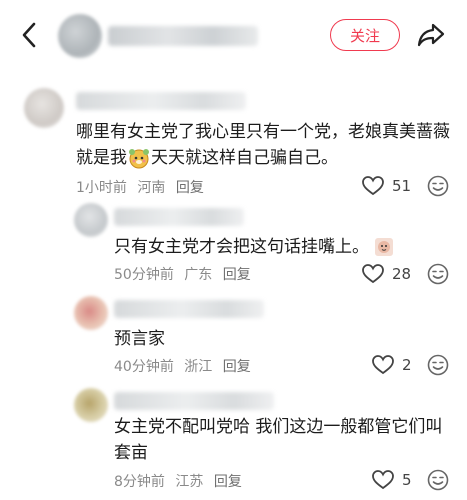 This screenshot has height=500, width=467. I want to click on comment-meta: 50分钟前 广东 回复, so click(185, 274).